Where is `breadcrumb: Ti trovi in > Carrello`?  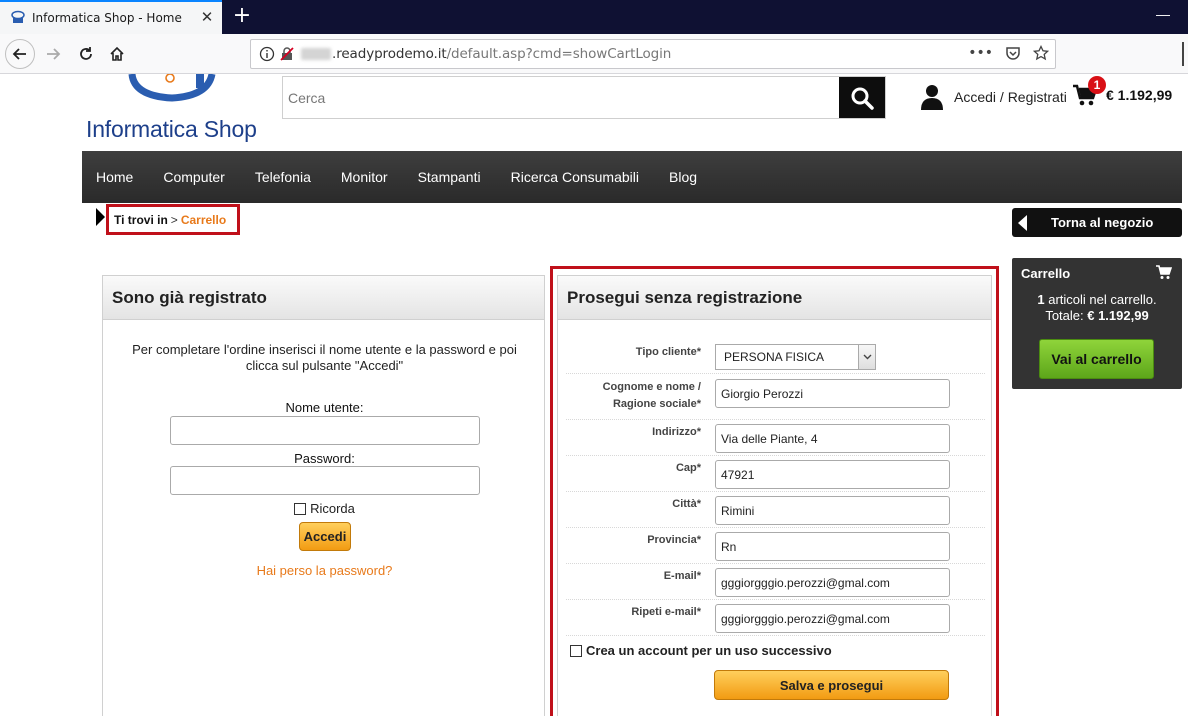
breadcrumb: Ti trovi in > Carrello is located at coordinates (173, 219).